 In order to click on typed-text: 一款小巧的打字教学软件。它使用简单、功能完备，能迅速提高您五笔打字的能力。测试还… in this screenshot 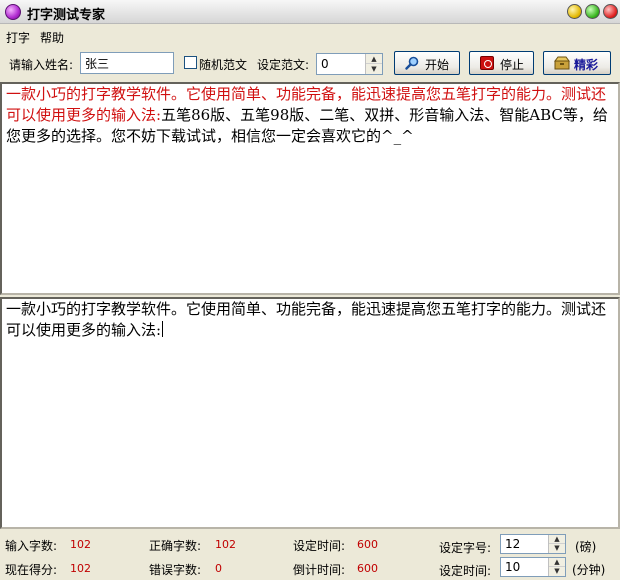, I will do `click(306, 319)`.